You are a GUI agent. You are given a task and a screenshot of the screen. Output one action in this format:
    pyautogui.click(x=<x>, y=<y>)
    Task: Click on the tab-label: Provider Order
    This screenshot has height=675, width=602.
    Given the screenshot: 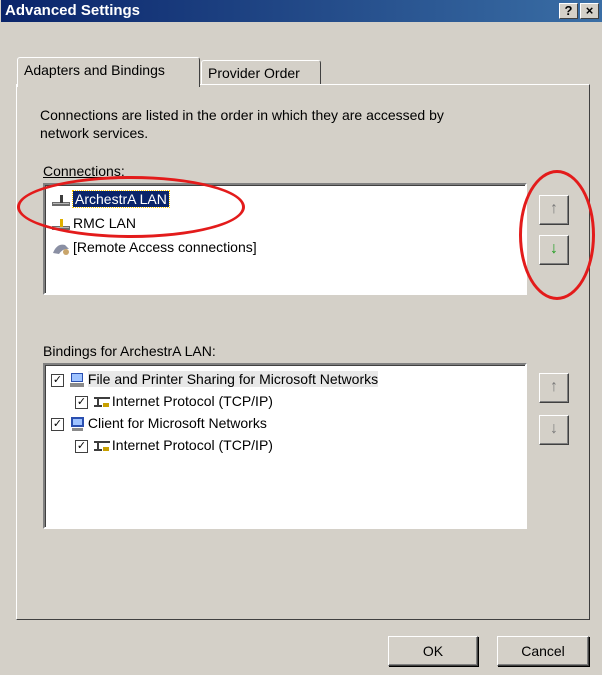 What is the action you would take?
    pyautogui.click(x=254, y=73)
    